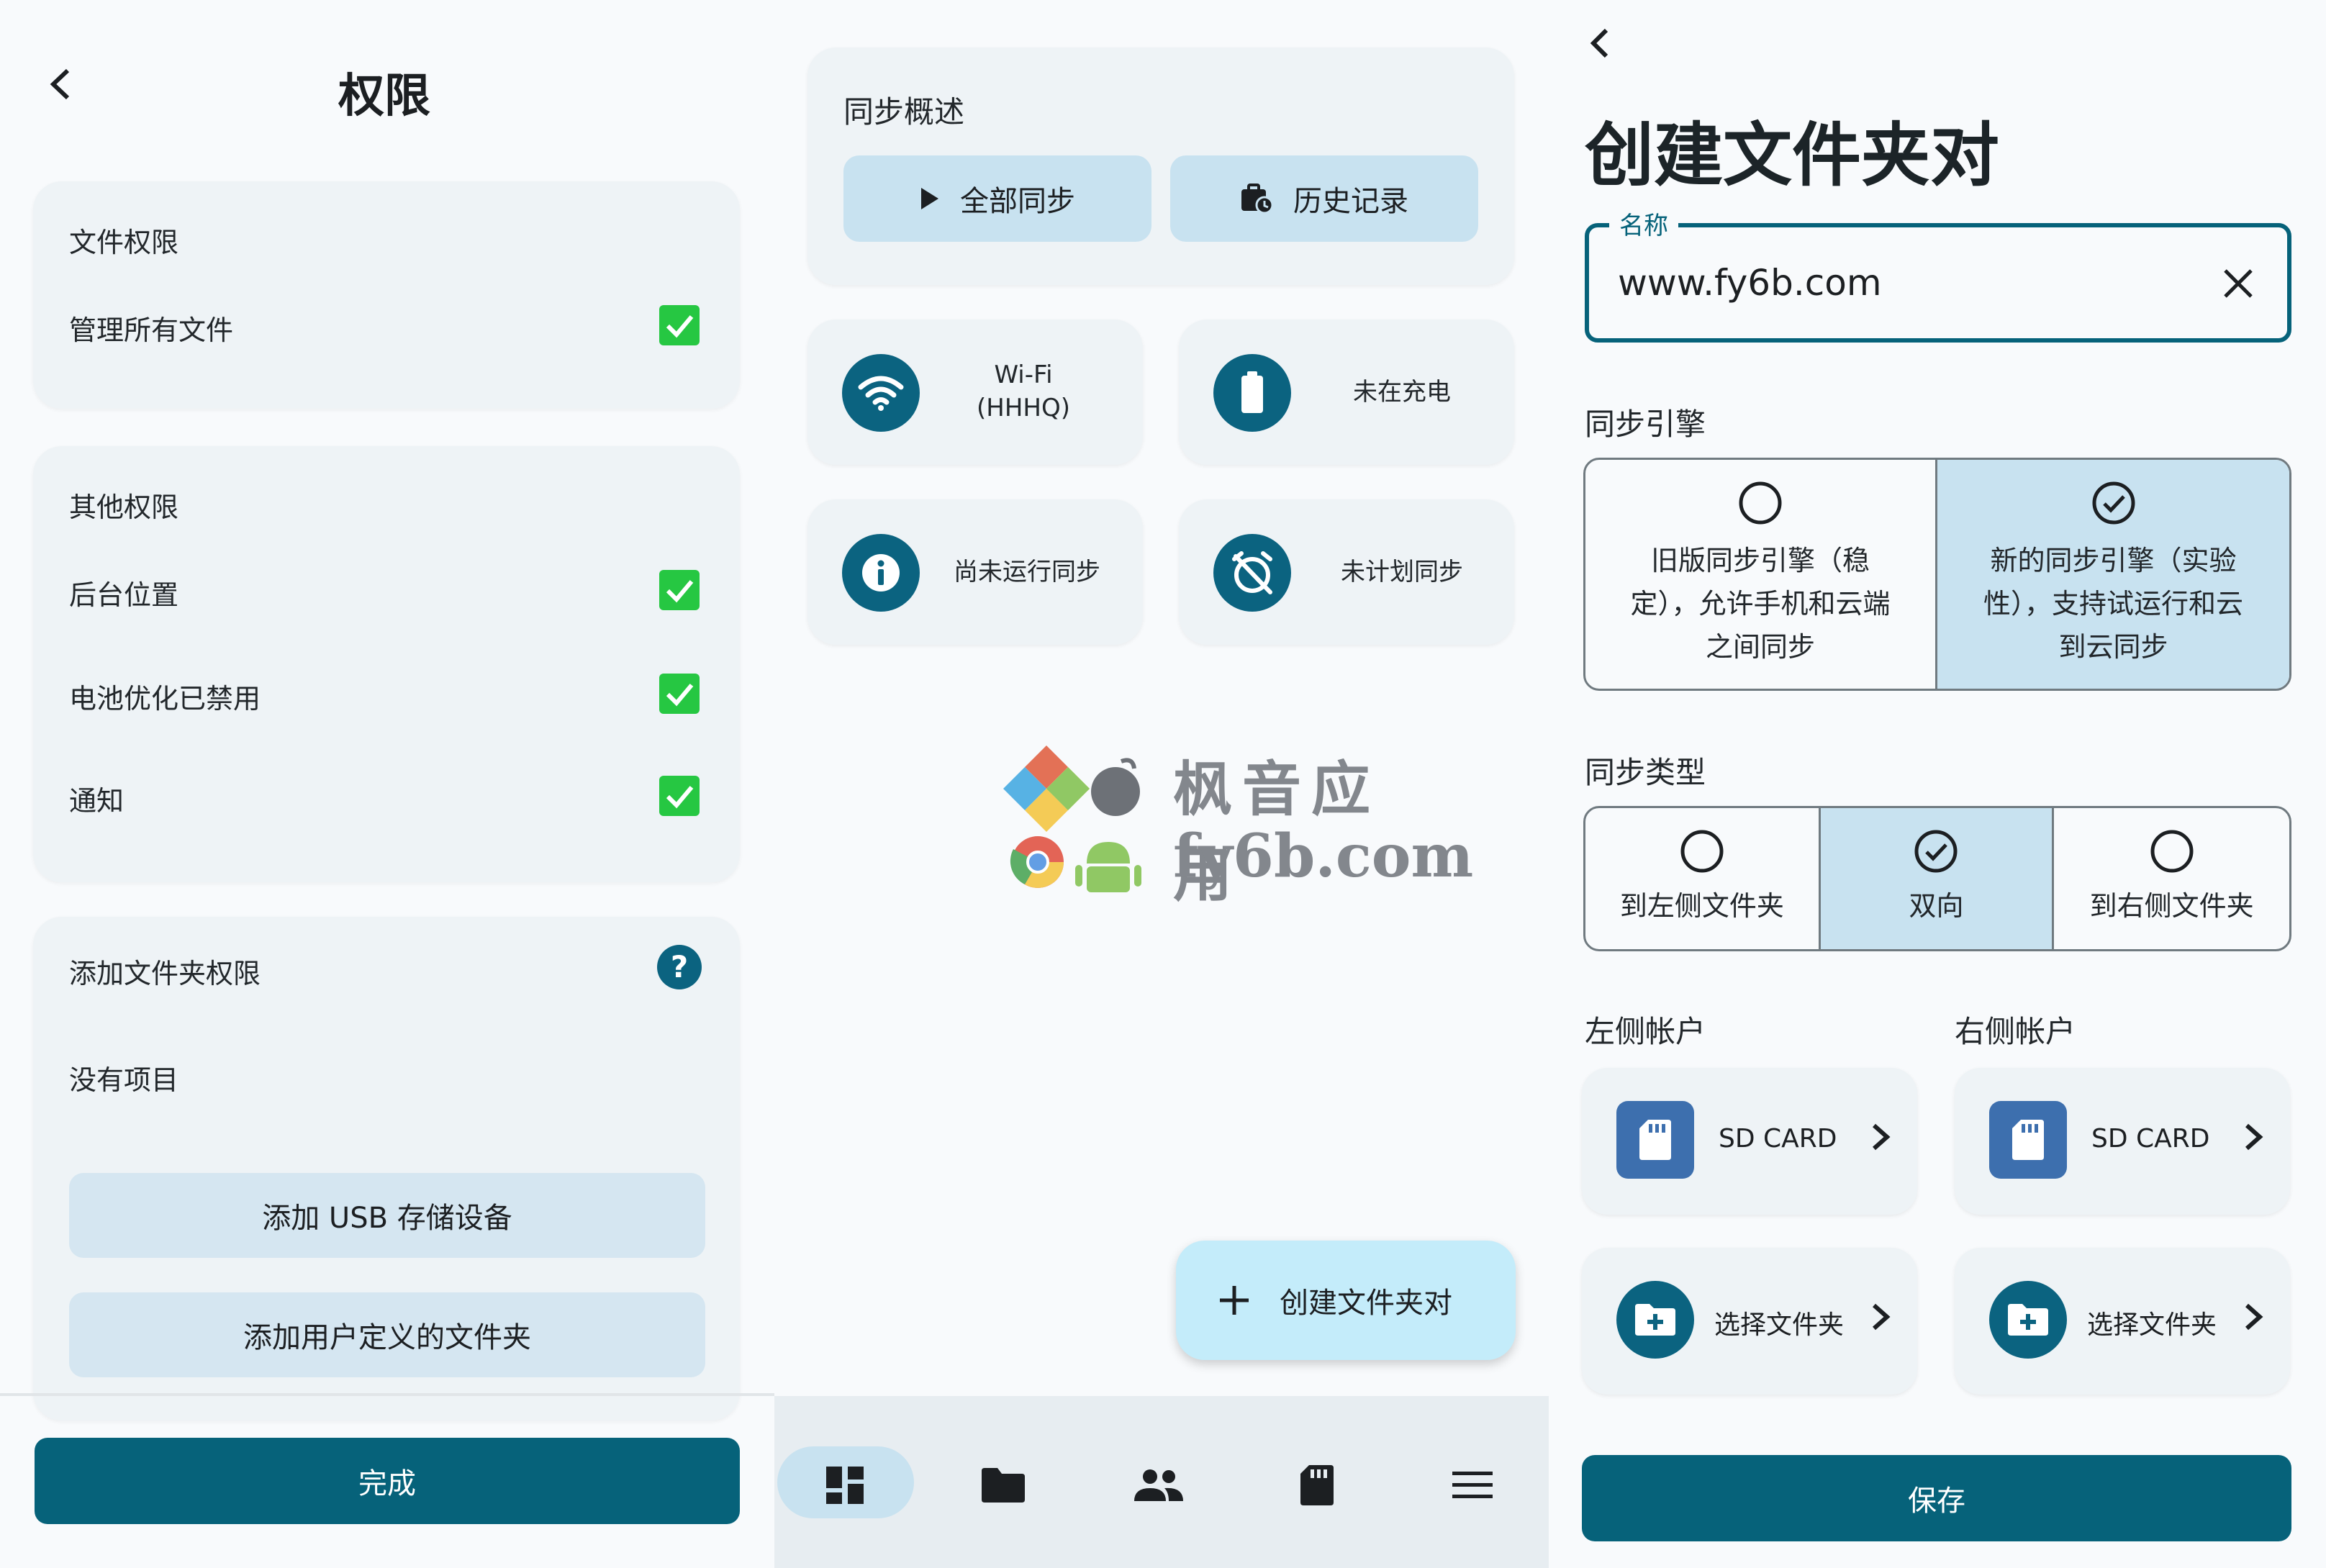  What do you see at coordinates (387, 295) in the screenshot?
I see `file-permissions-card: 文件权限 管理所有文件` at bounding box center [387, 295].